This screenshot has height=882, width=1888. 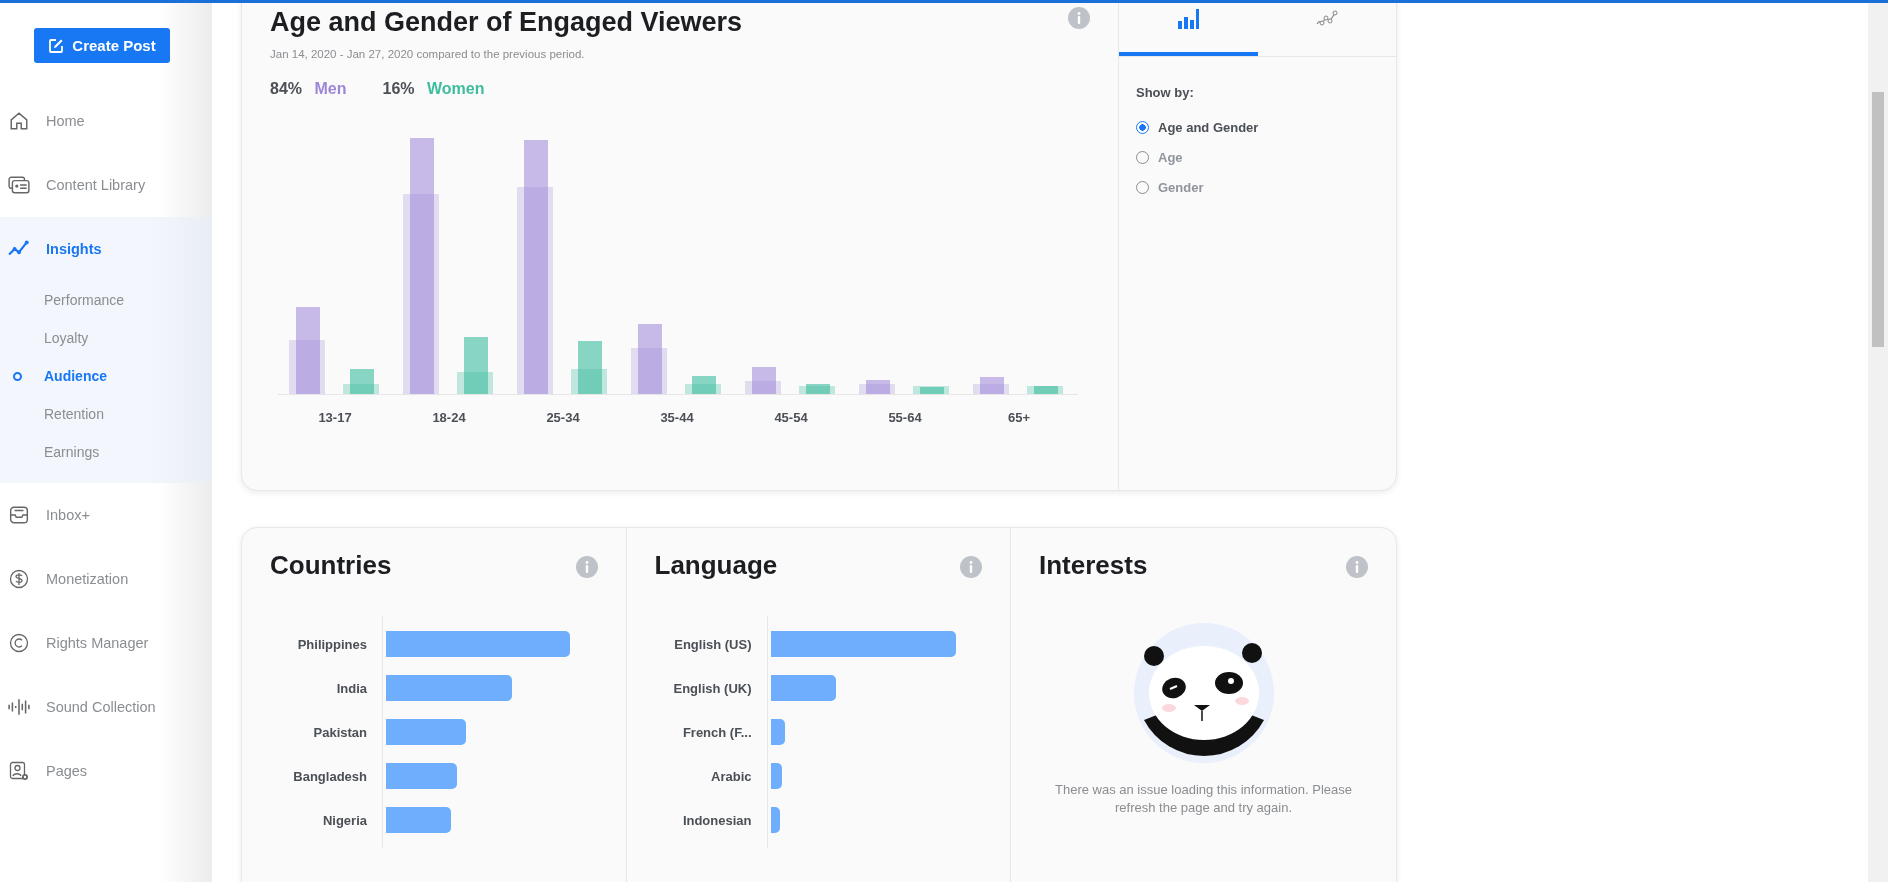 I want to click on selected-dot-icon, so click(x=17, y=376).